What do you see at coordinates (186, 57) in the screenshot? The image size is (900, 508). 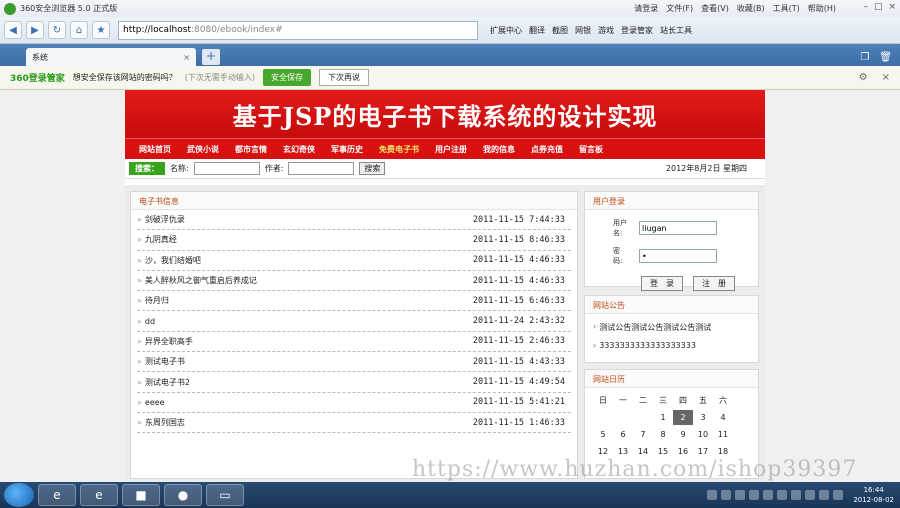 I see `tab-close-icon: ×` at bounding box center [186, 57].